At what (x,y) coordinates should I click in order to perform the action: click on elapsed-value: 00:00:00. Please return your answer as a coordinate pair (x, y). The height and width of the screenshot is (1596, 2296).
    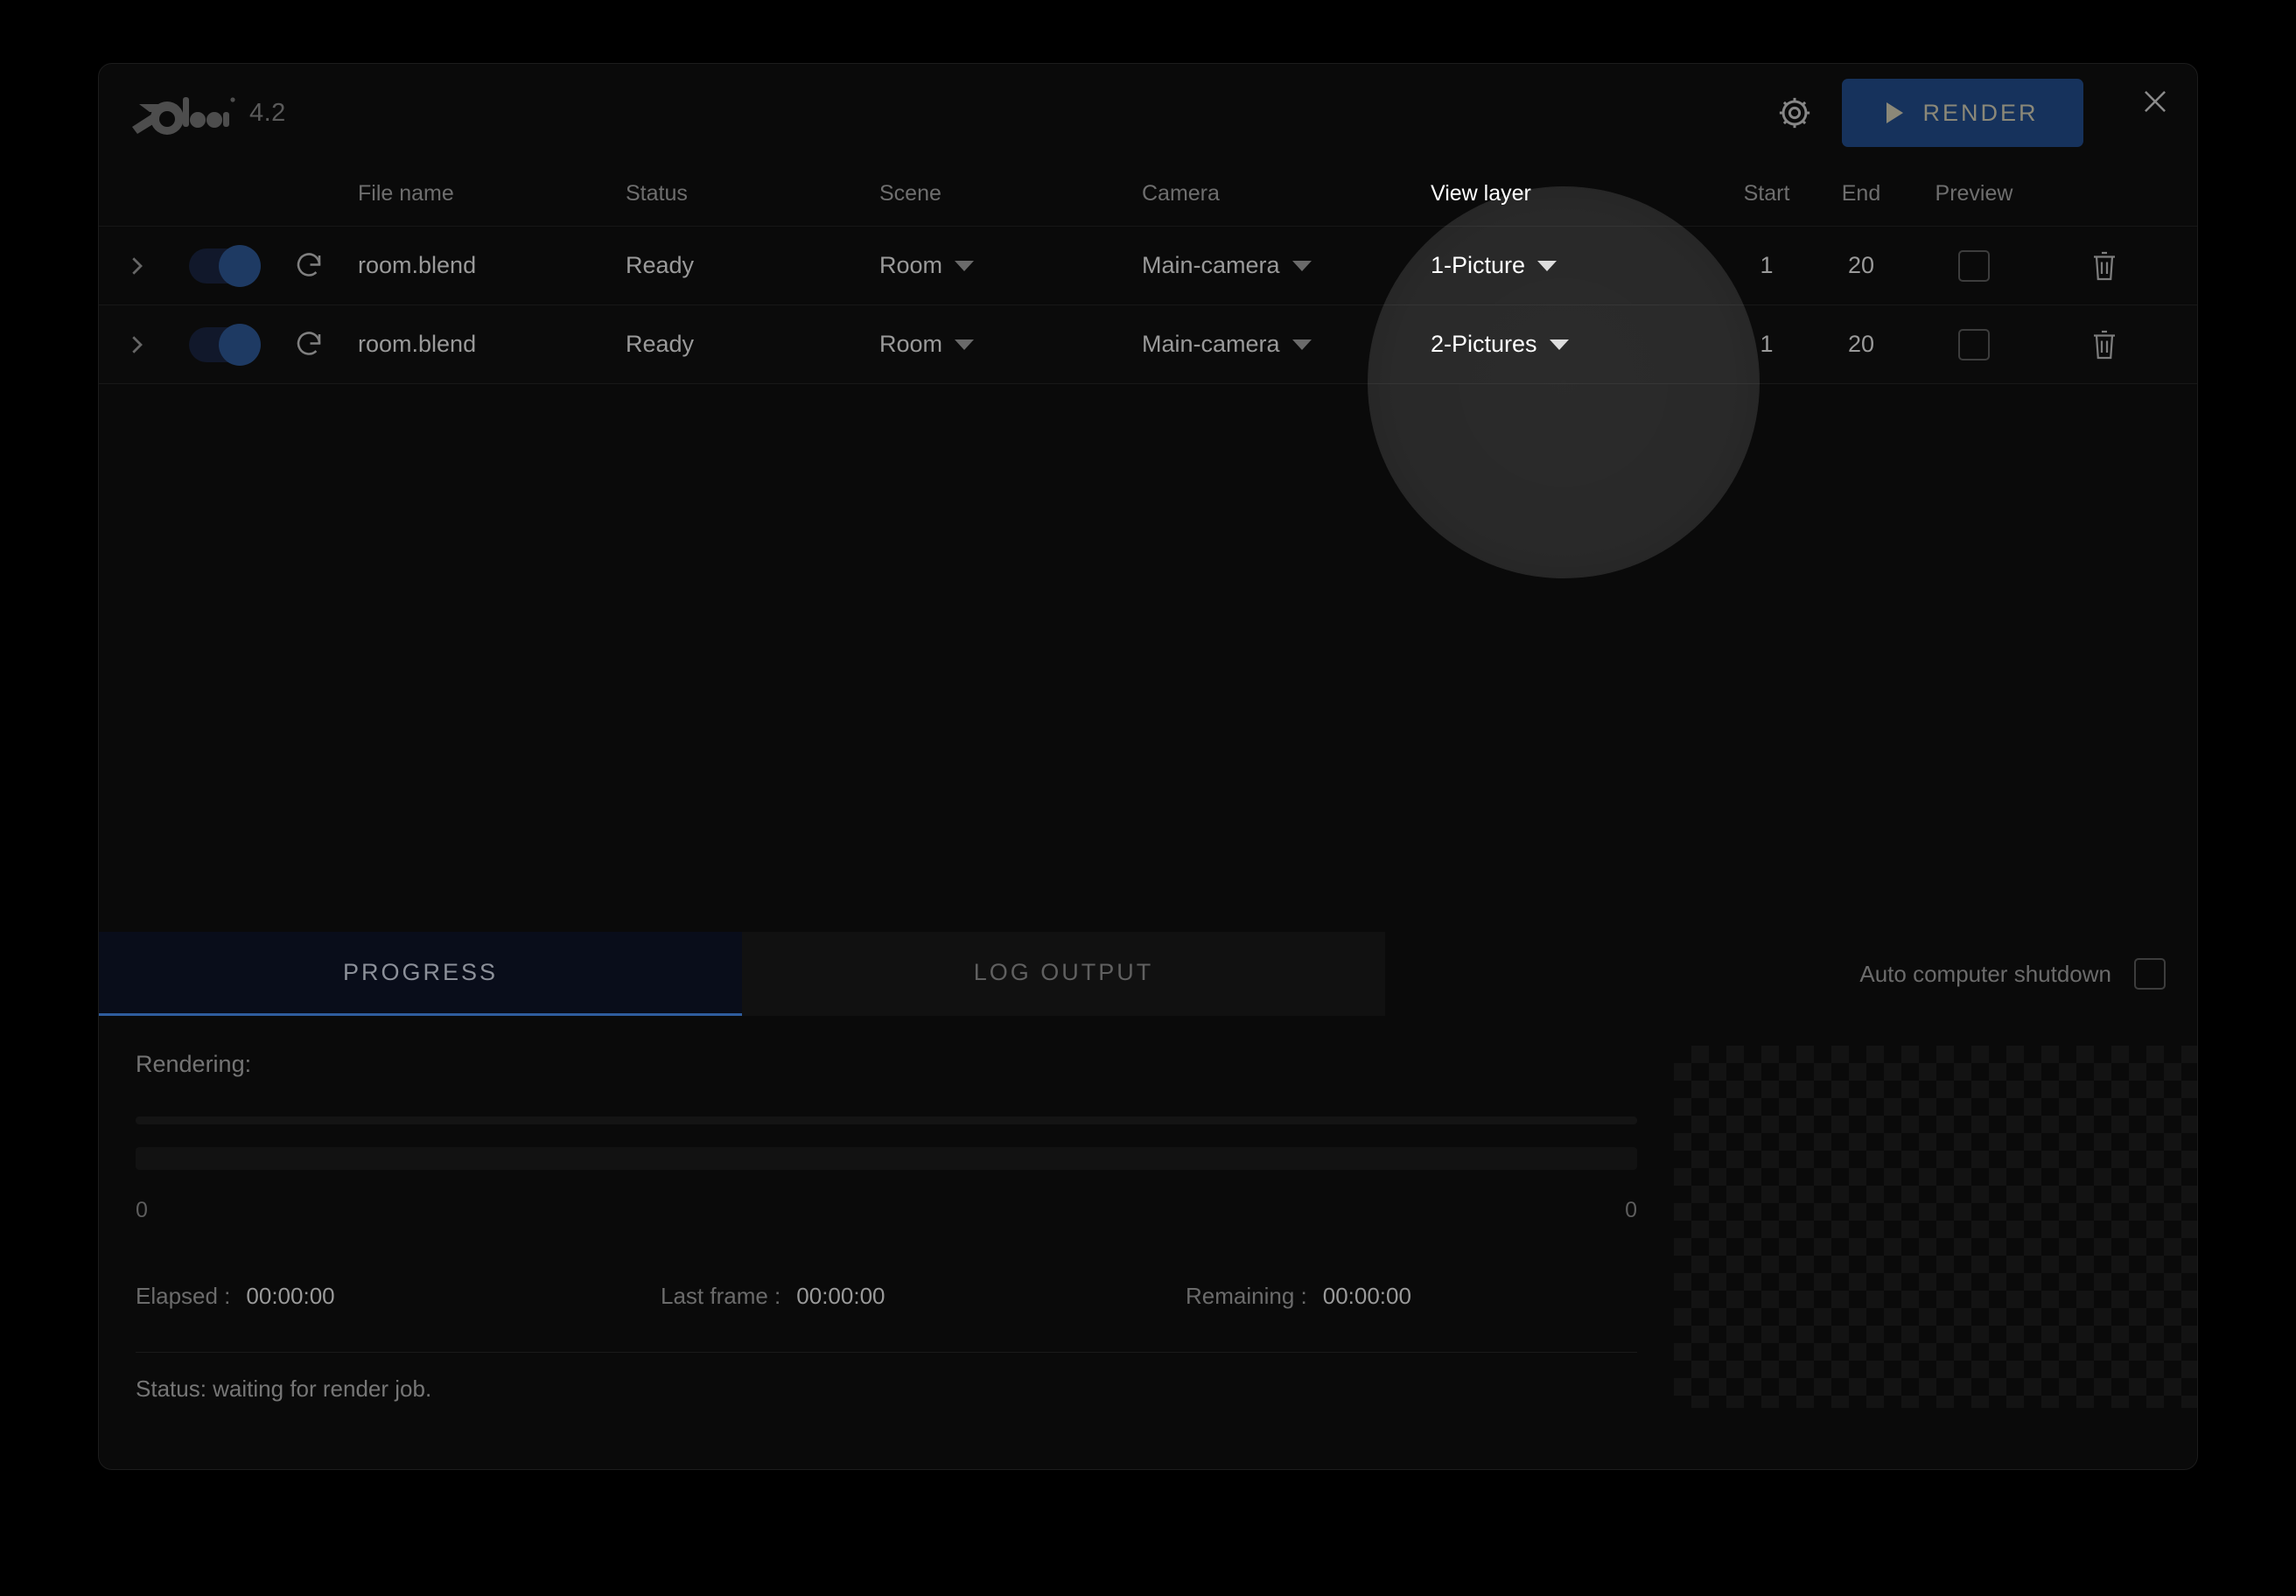
    Looking at the image, I should click on (290, 1296).